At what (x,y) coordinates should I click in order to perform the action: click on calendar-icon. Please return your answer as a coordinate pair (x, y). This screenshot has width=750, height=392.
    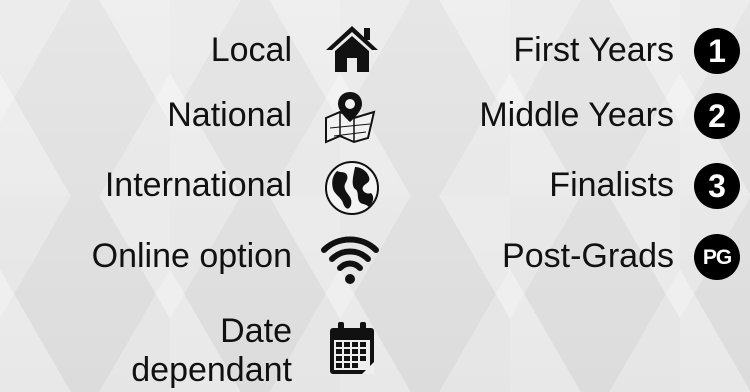
    Looking at the image, I should click on (352, 348).